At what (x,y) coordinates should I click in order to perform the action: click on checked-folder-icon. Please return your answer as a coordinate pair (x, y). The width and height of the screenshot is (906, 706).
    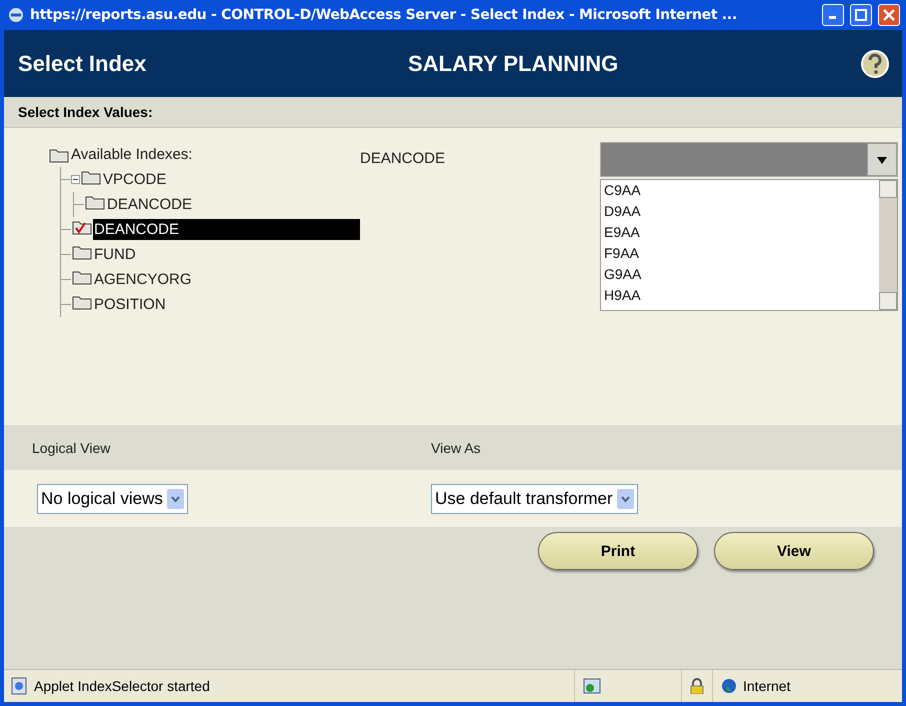
    Looking at the image, I should click on (82, 227).